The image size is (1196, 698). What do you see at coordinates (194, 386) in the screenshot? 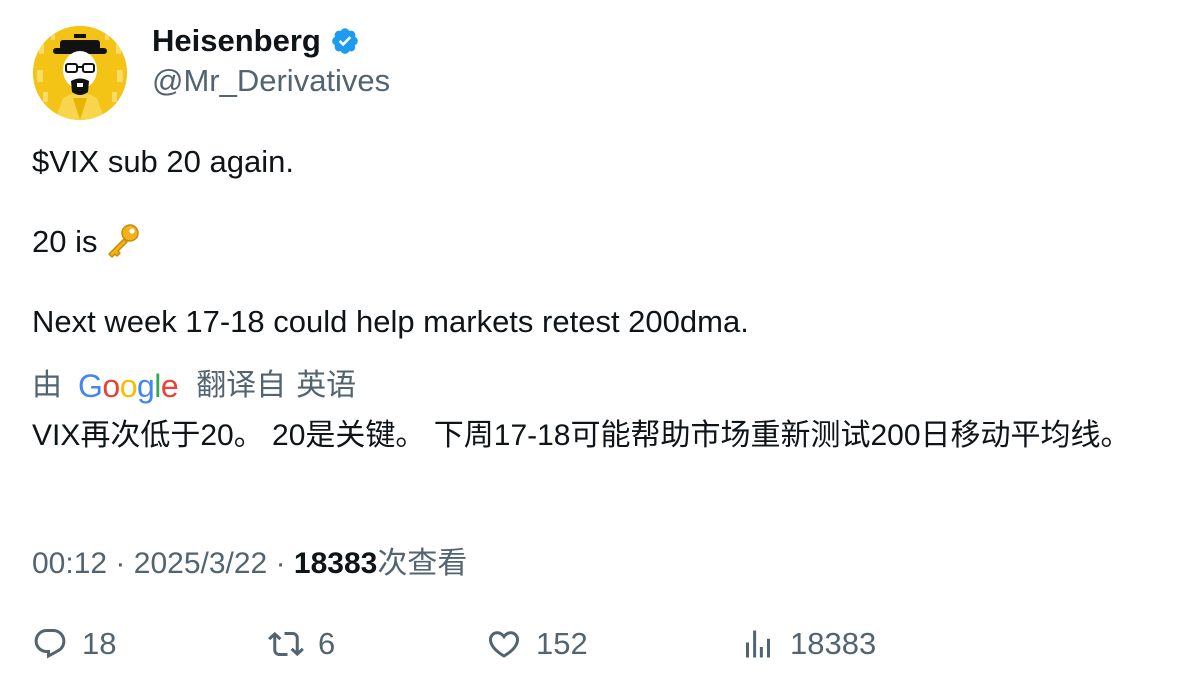
I see `translation-attribution: 由 Google 翻译自 英语` at bounding box center [194, 386].